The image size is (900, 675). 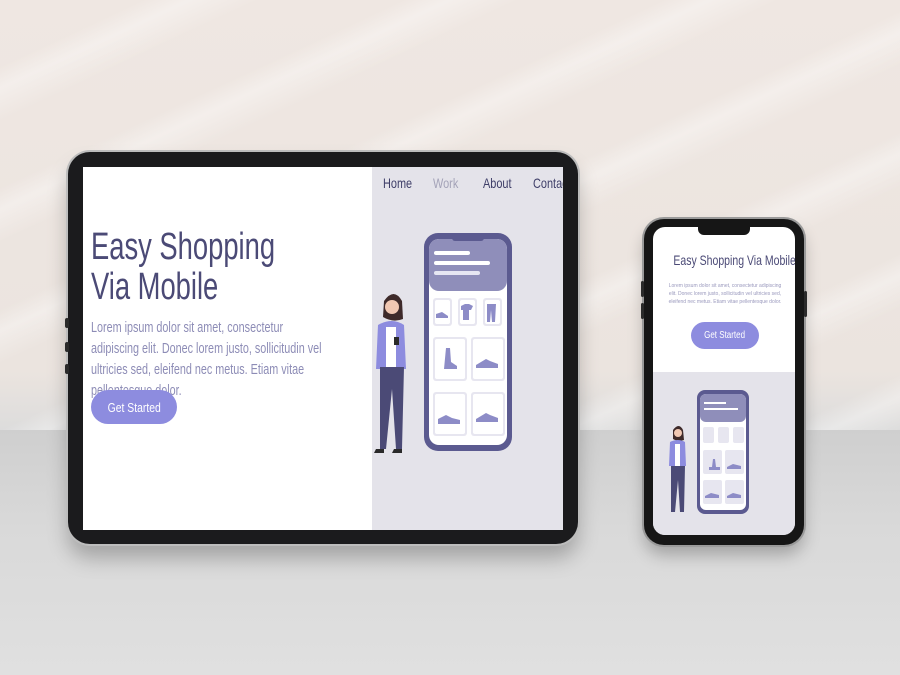 I want to click on tablet-camera-dot, so click(x=67, y=323).